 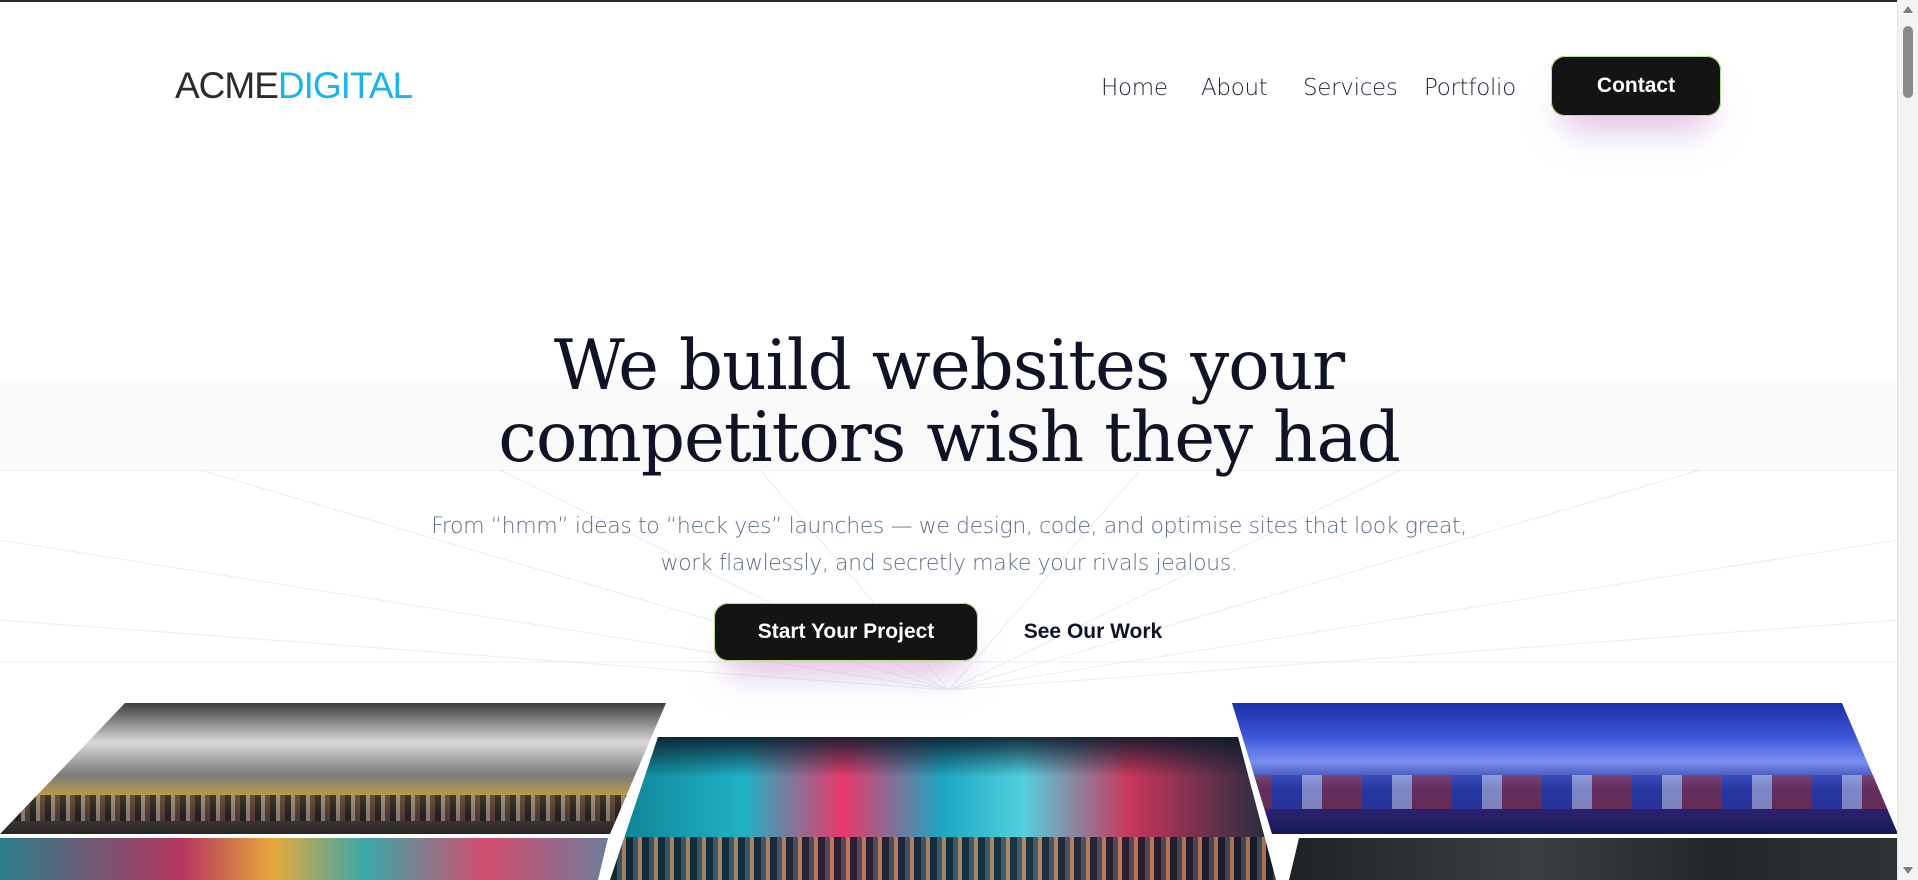 I want to click on nav-services: Services, so click(x=1350, y=88).